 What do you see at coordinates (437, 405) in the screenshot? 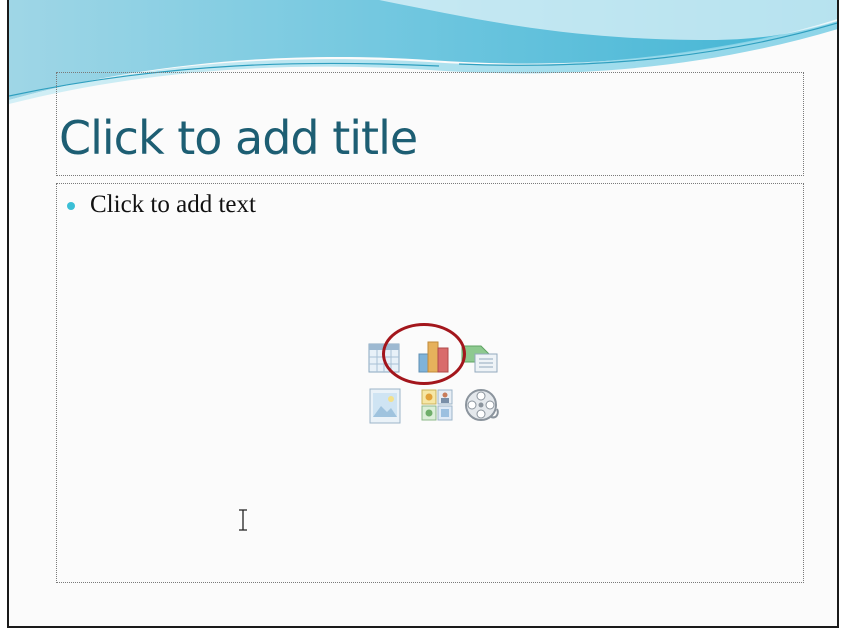
I see `insert-clipart-icon` at bounding box center [437, 405].